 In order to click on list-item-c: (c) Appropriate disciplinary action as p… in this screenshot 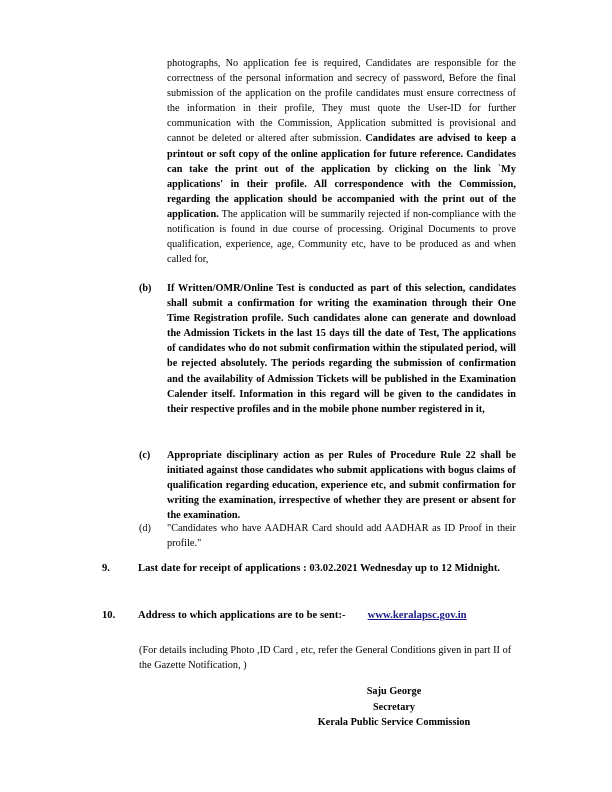, I will do `click(327, 485)`.